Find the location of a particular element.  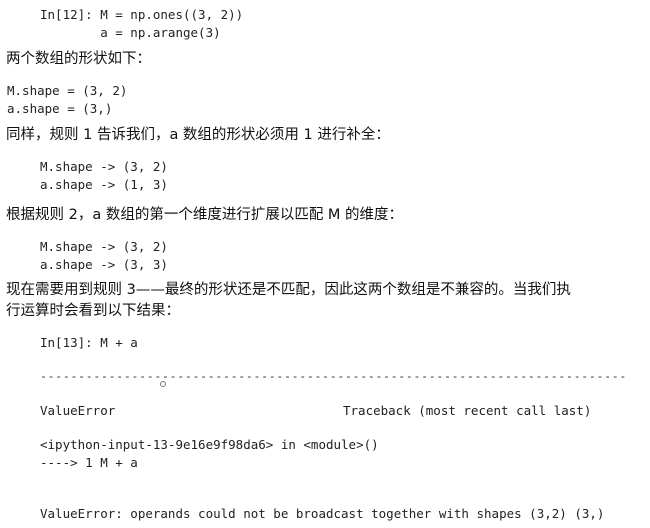

shape-block2-line1: M.shape -> (3, 2) is located at coordinates (104, 166).